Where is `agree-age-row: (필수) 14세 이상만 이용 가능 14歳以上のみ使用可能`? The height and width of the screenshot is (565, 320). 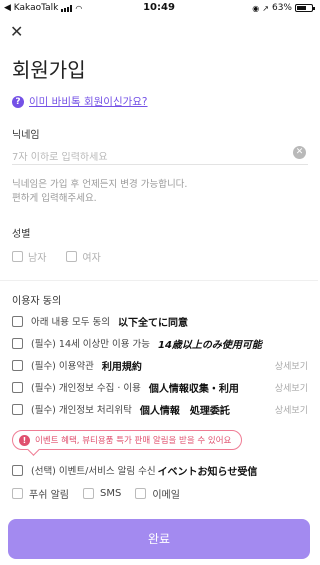
agree-age-row: (필수) 14세 이상만 이용 가능 14歳以上のみ使用可能 is located at coordinates (160, 343).